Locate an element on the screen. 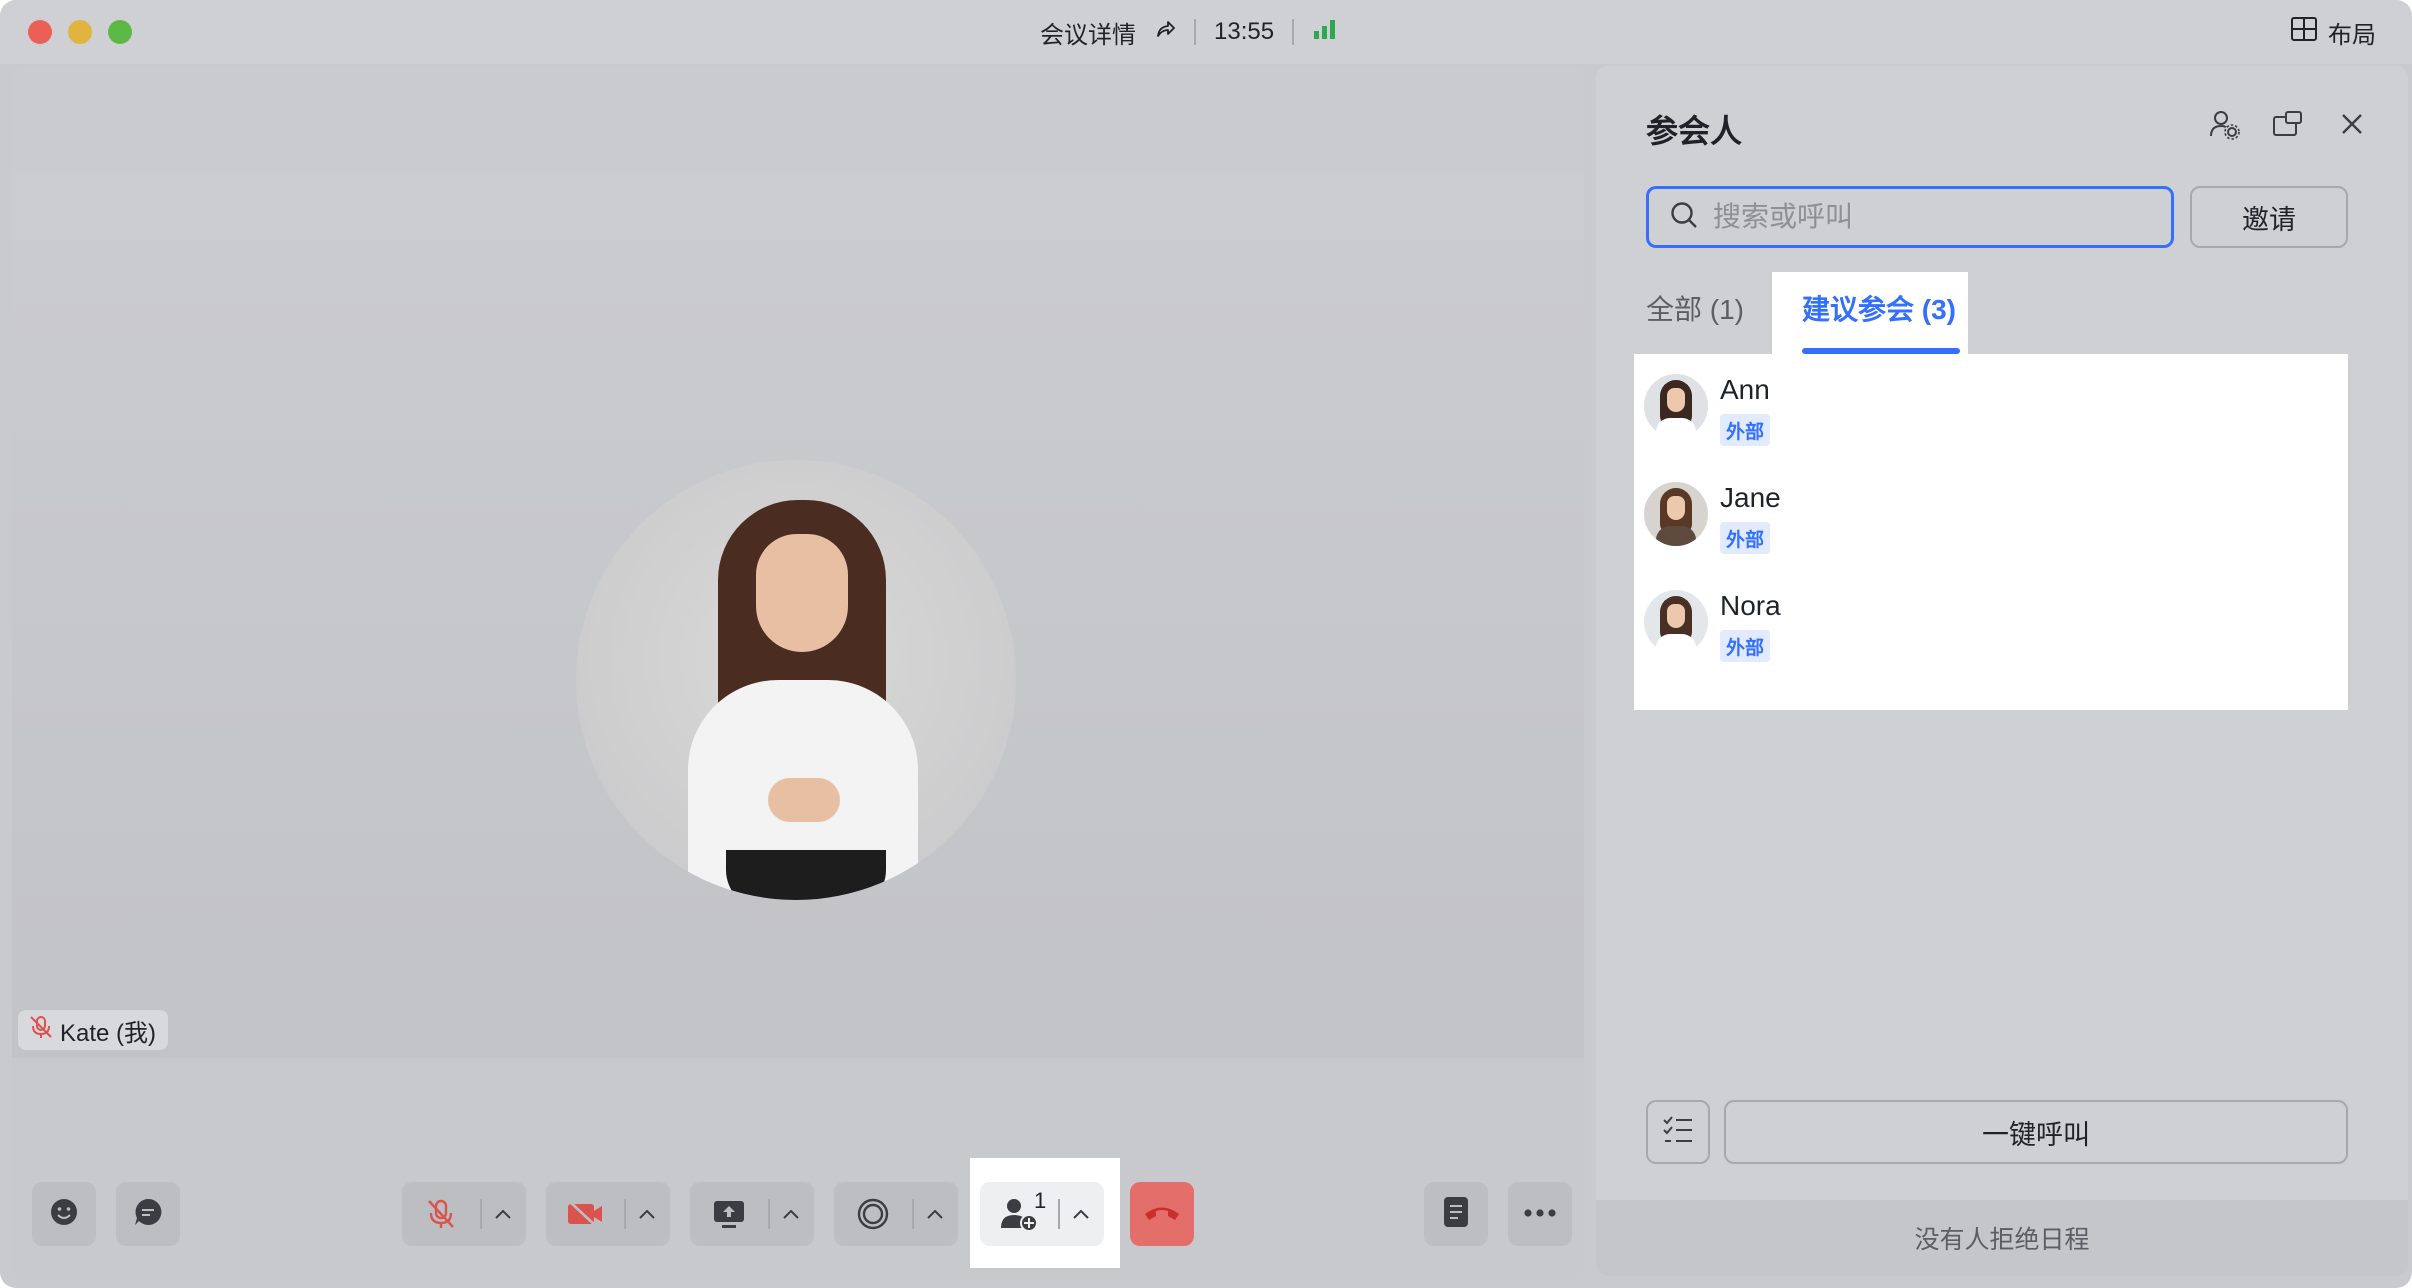  camera-options-button is located at coordinates (647, 1214).